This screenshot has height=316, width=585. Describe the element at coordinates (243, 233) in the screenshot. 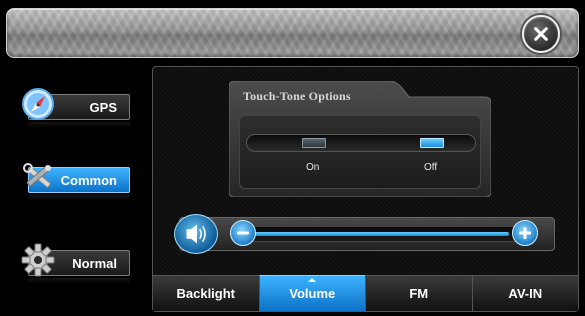

I see `volume-minus-icon` at that location.